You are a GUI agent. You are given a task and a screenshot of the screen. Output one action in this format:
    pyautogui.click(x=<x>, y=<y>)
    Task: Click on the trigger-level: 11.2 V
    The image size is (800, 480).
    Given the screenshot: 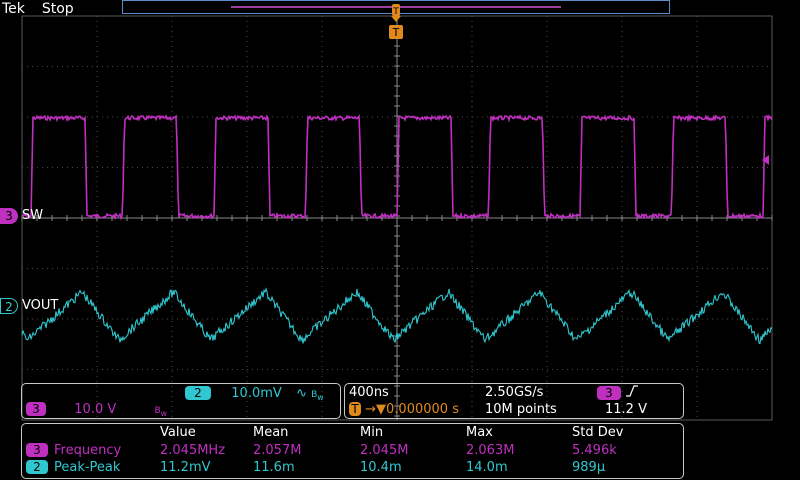 What is the action you would take?
    pyautogui.click(x=626, y=410)
    